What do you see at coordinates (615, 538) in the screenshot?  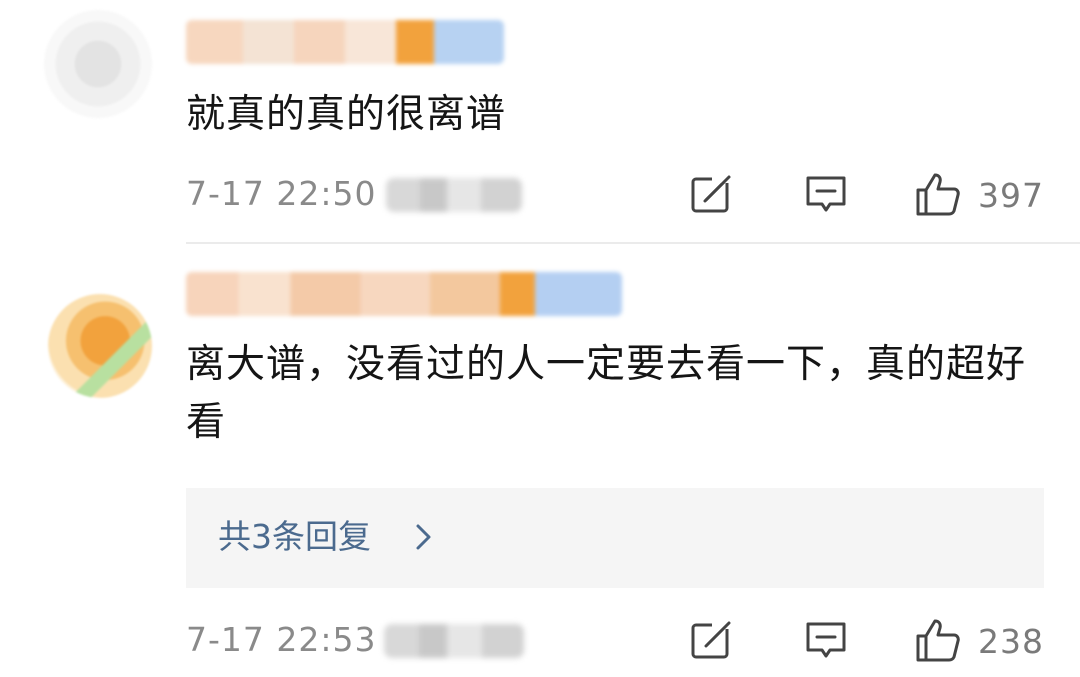 I see `replies-panel: 共3条回复` at bounding box center [615, 538].